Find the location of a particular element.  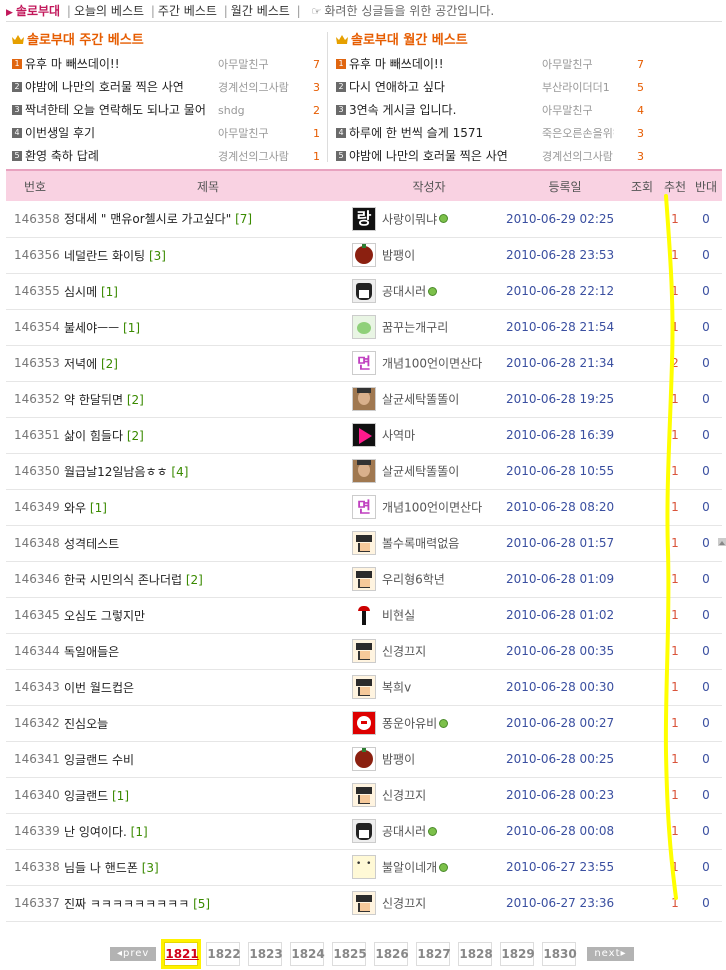

best-item-title: 3연속 게시글 입니다. is located at coordinates (444, 110).